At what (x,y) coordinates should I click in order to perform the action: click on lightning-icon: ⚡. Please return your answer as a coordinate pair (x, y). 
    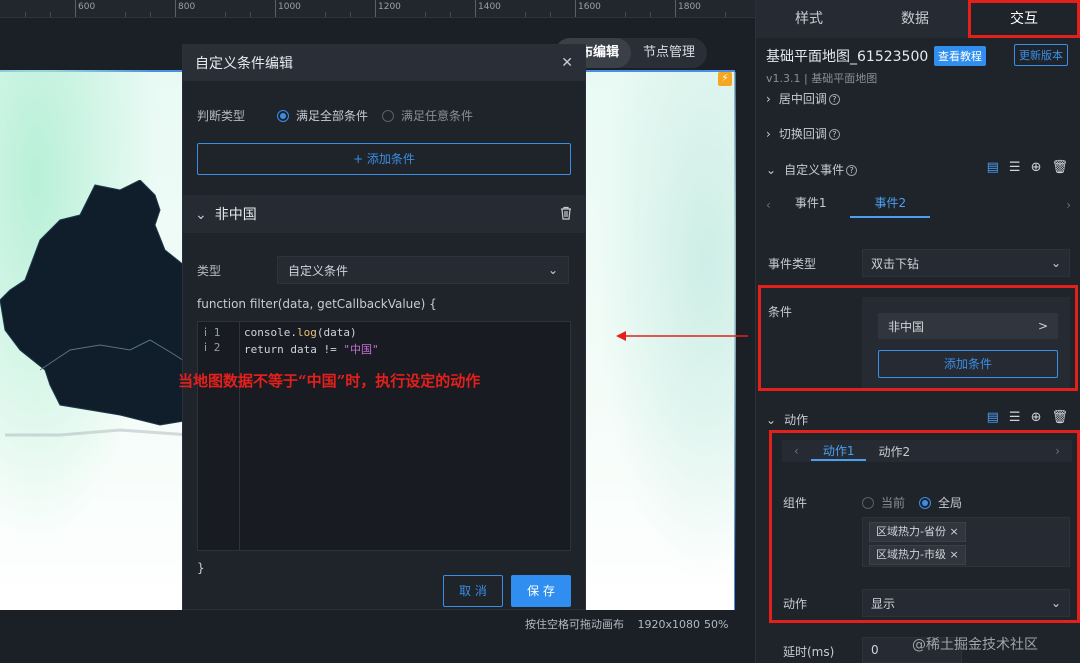
    Looking at the image, I should click on (725, 79).